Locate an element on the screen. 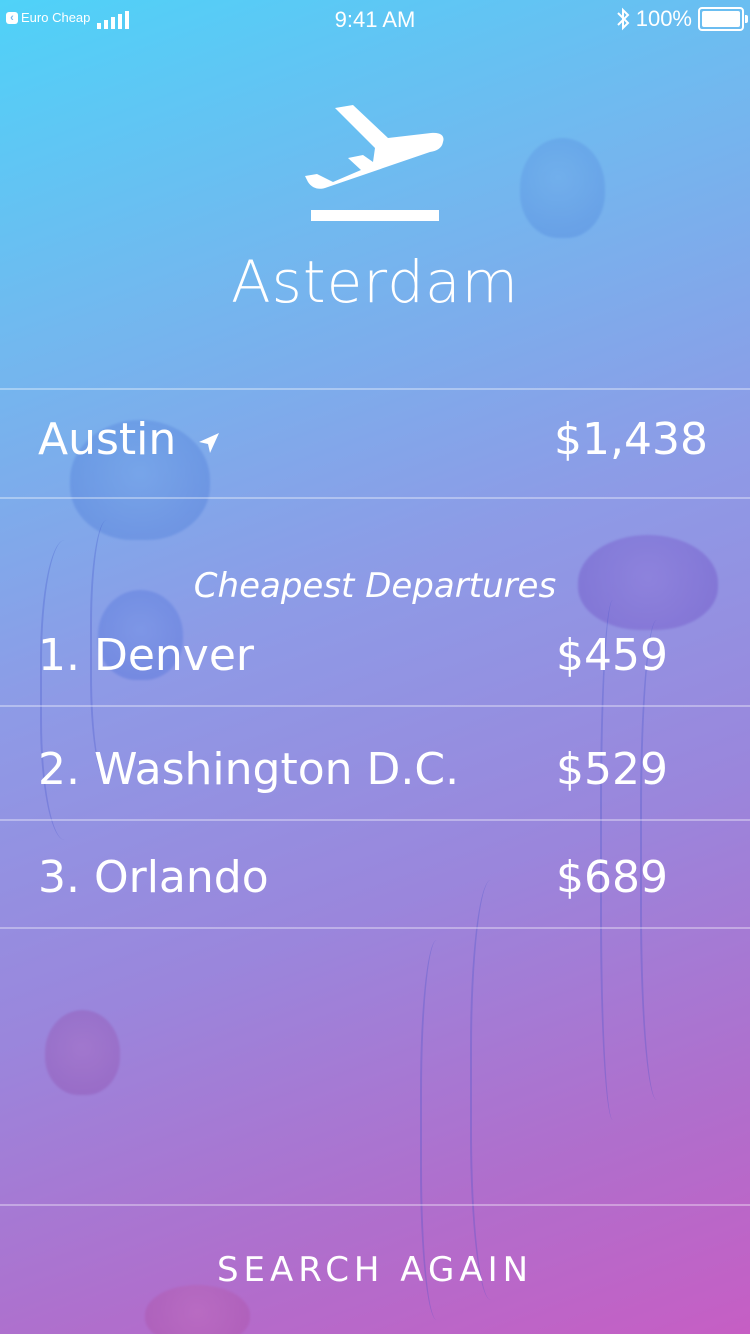  location-arrow-icon is located at coordinates (209, 443).